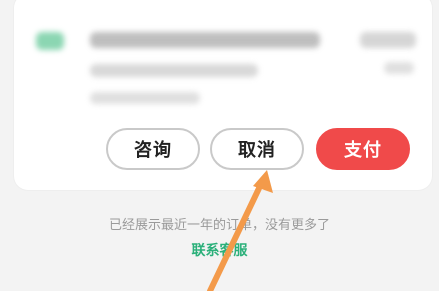 This screenshot has height=291, width=439. I want to click on no-more-orders-notice: 已经展示最近一年的订单，没有更多了, so click(219, 225).